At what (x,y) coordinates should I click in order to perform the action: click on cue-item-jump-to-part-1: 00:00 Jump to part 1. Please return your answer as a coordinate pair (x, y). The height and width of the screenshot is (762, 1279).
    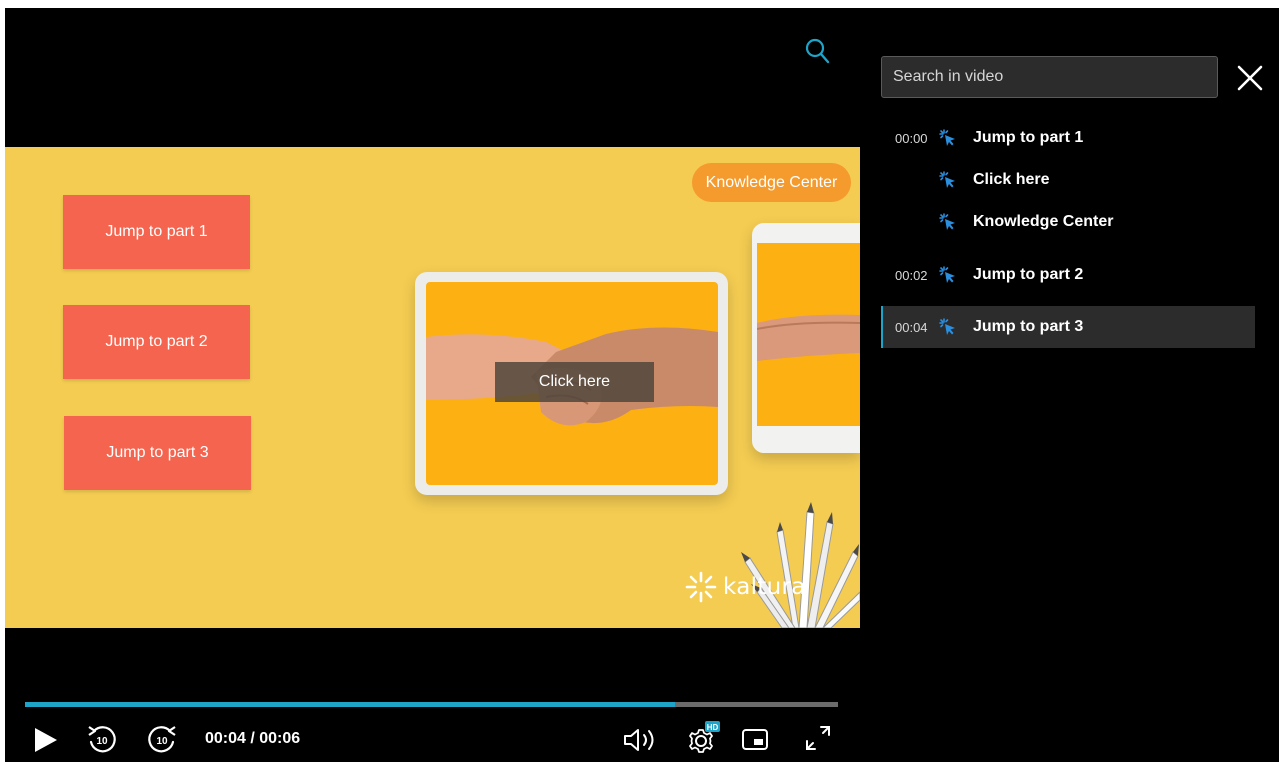
    Looking at the image, I should click on (1068, 138).